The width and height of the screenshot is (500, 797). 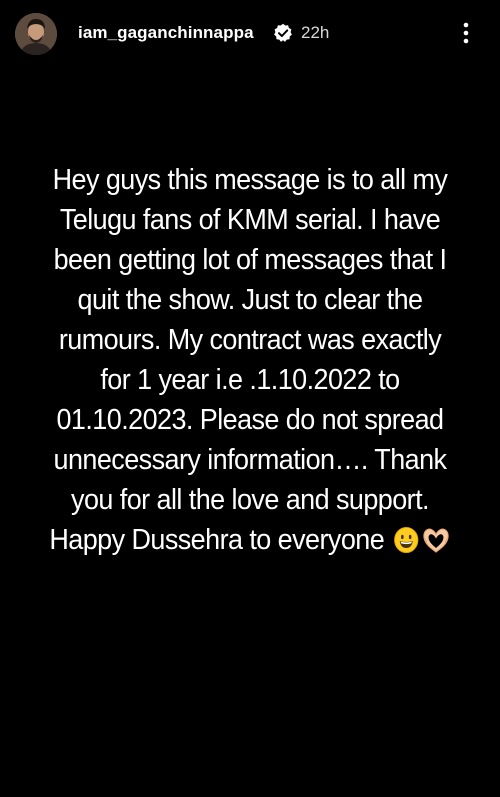 I want to click on verified-badge-icon, so click(x=283, y=32).